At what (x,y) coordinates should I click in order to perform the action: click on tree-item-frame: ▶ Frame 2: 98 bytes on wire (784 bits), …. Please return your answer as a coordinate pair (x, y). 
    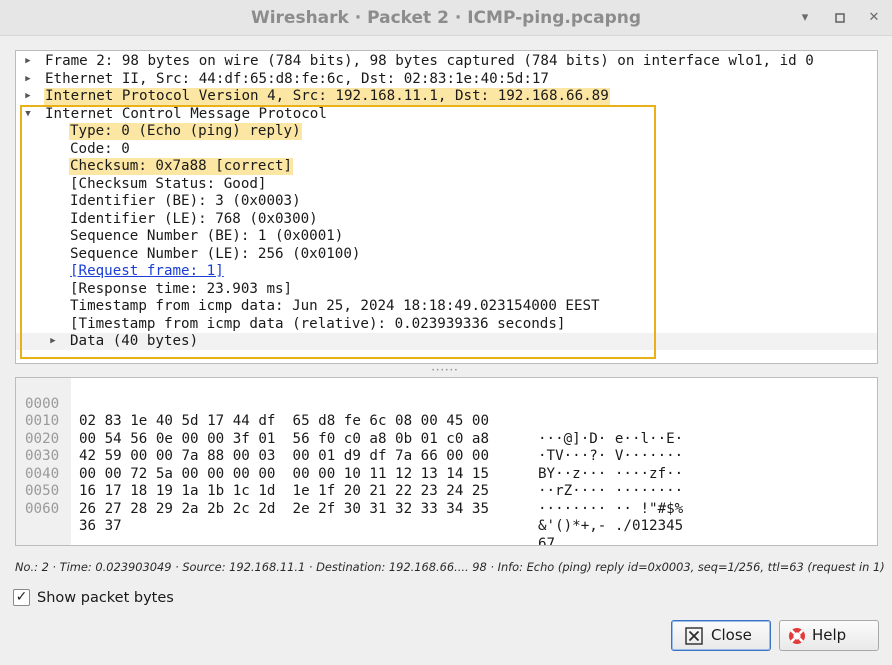
    Looking at the image, I should click on (446, 61).